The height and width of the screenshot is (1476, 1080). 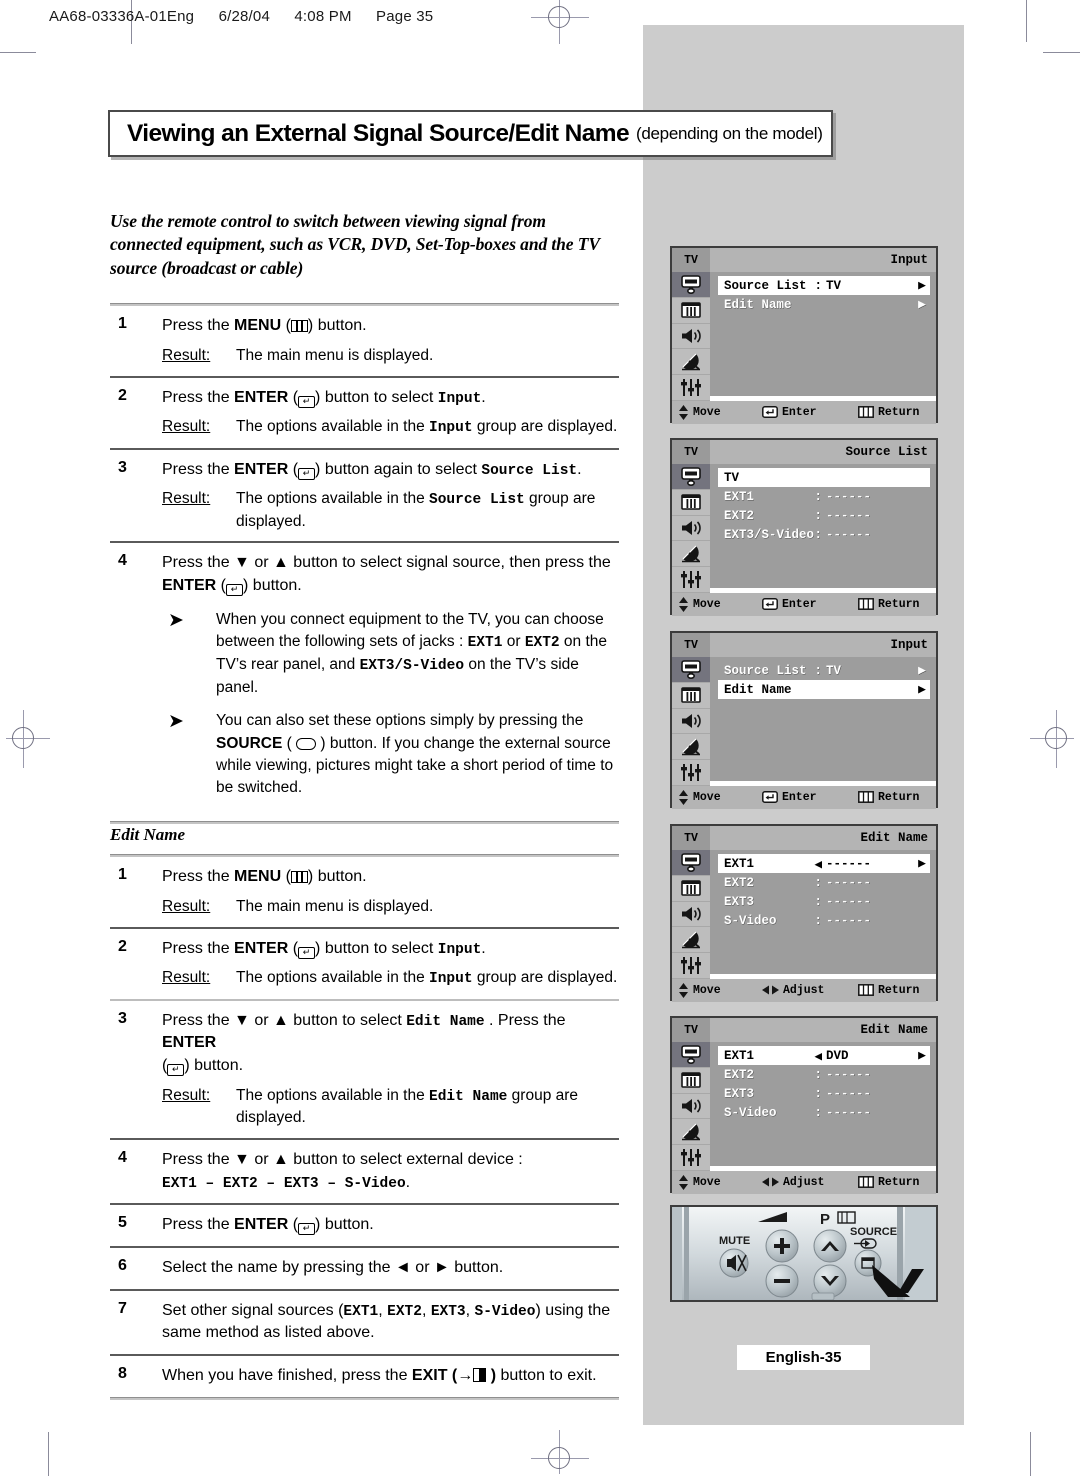 What do you see at coordinates (284, 1183) in the screenshot?
I see `osd-term-device-list: EXT1 – EXT2 – EXT3 – S-Video` at bounding box center [284, 1183].